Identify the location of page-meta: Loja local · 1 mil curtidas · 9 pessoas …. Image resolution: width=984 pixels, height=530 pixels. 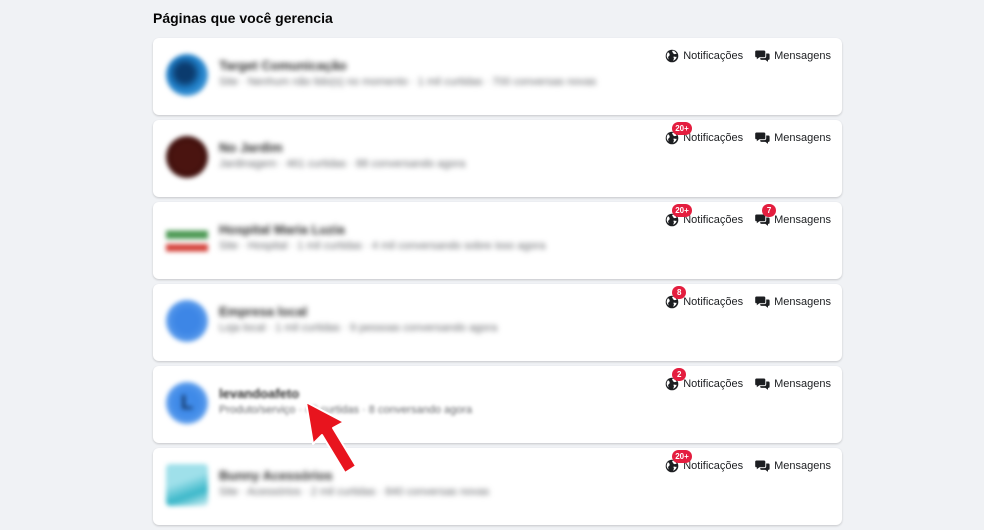
(358, 328).